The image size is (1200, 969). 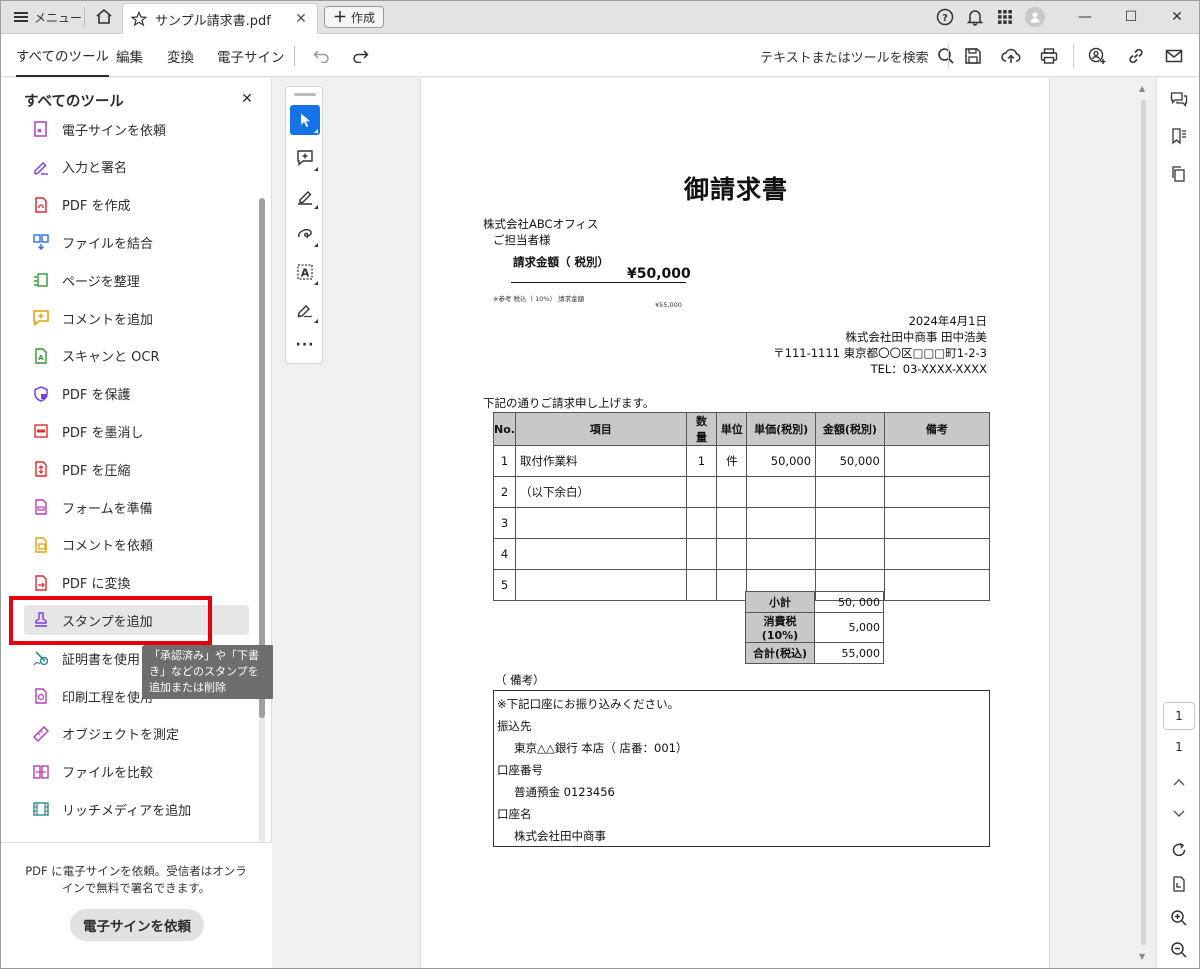 I want to click on search-label: テキストまたはツールを検索, so click(x=844, y=58).